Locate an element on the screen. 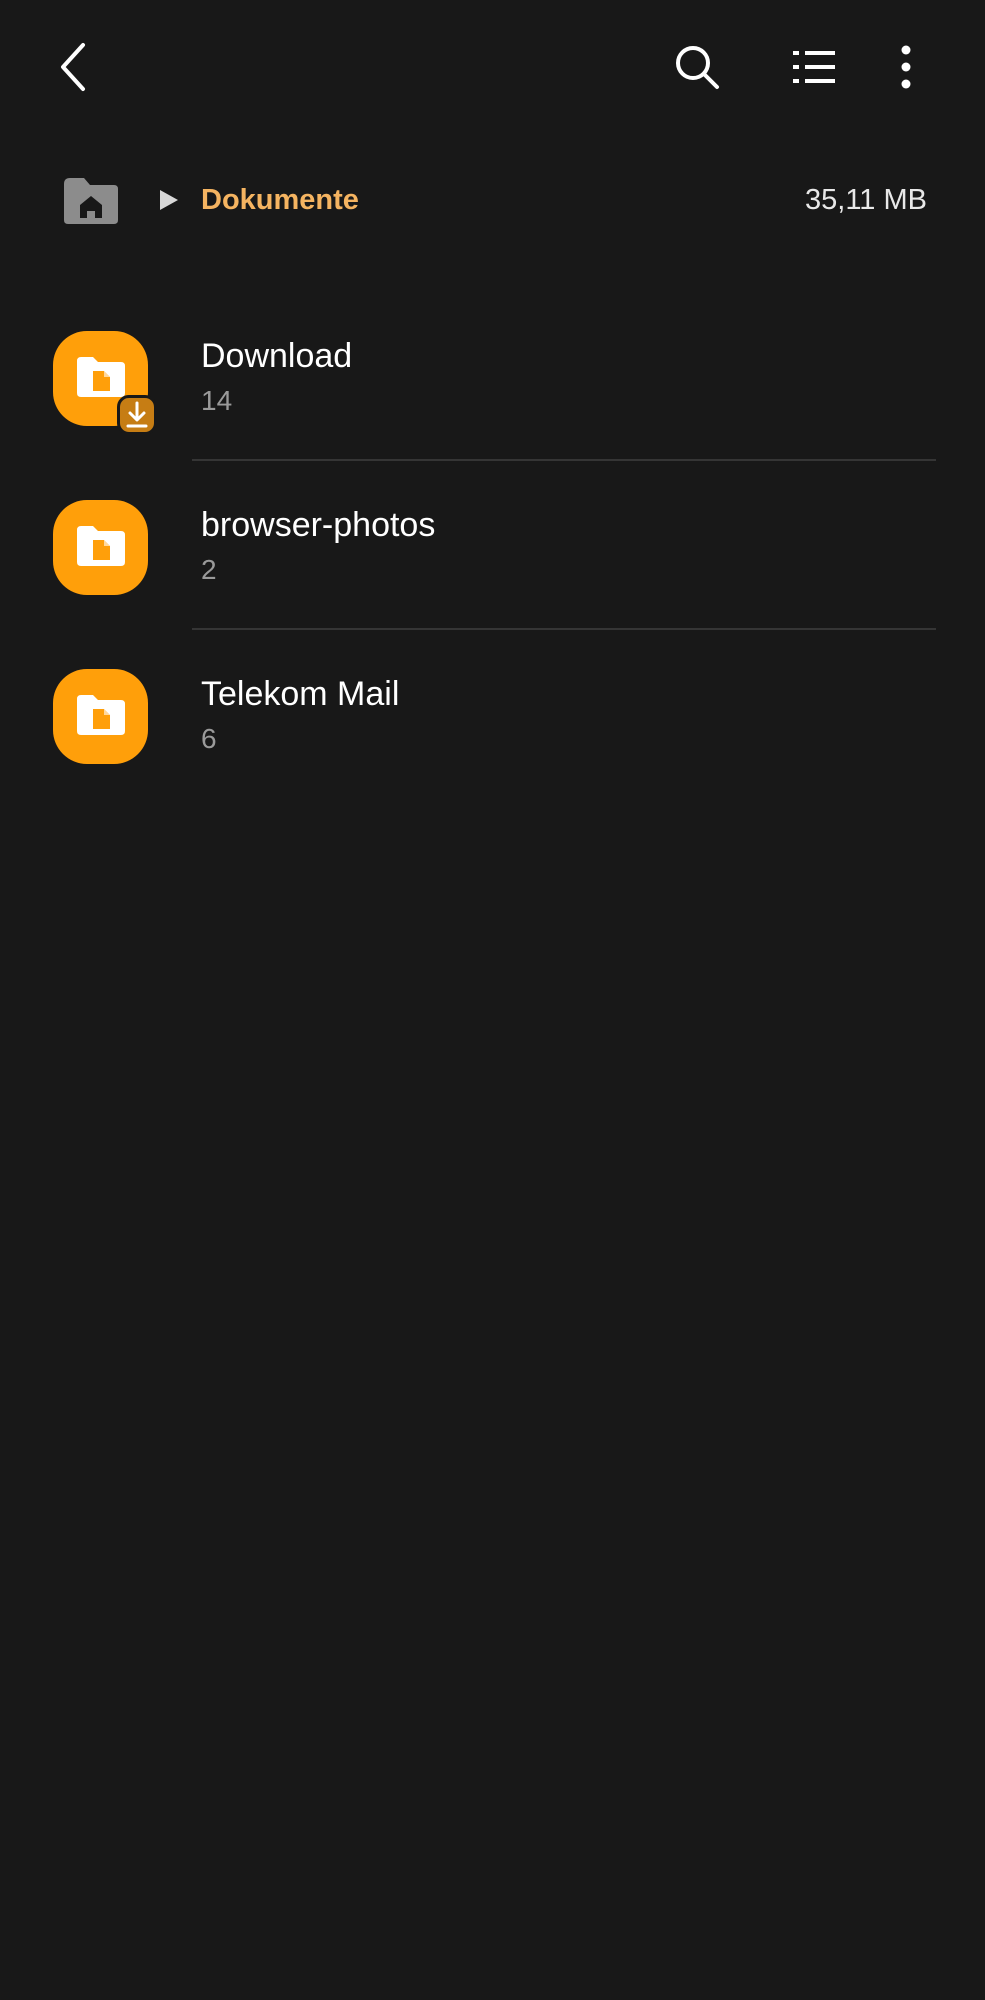  storage-size: 35,11 MB is located at coordinates (866, 200).